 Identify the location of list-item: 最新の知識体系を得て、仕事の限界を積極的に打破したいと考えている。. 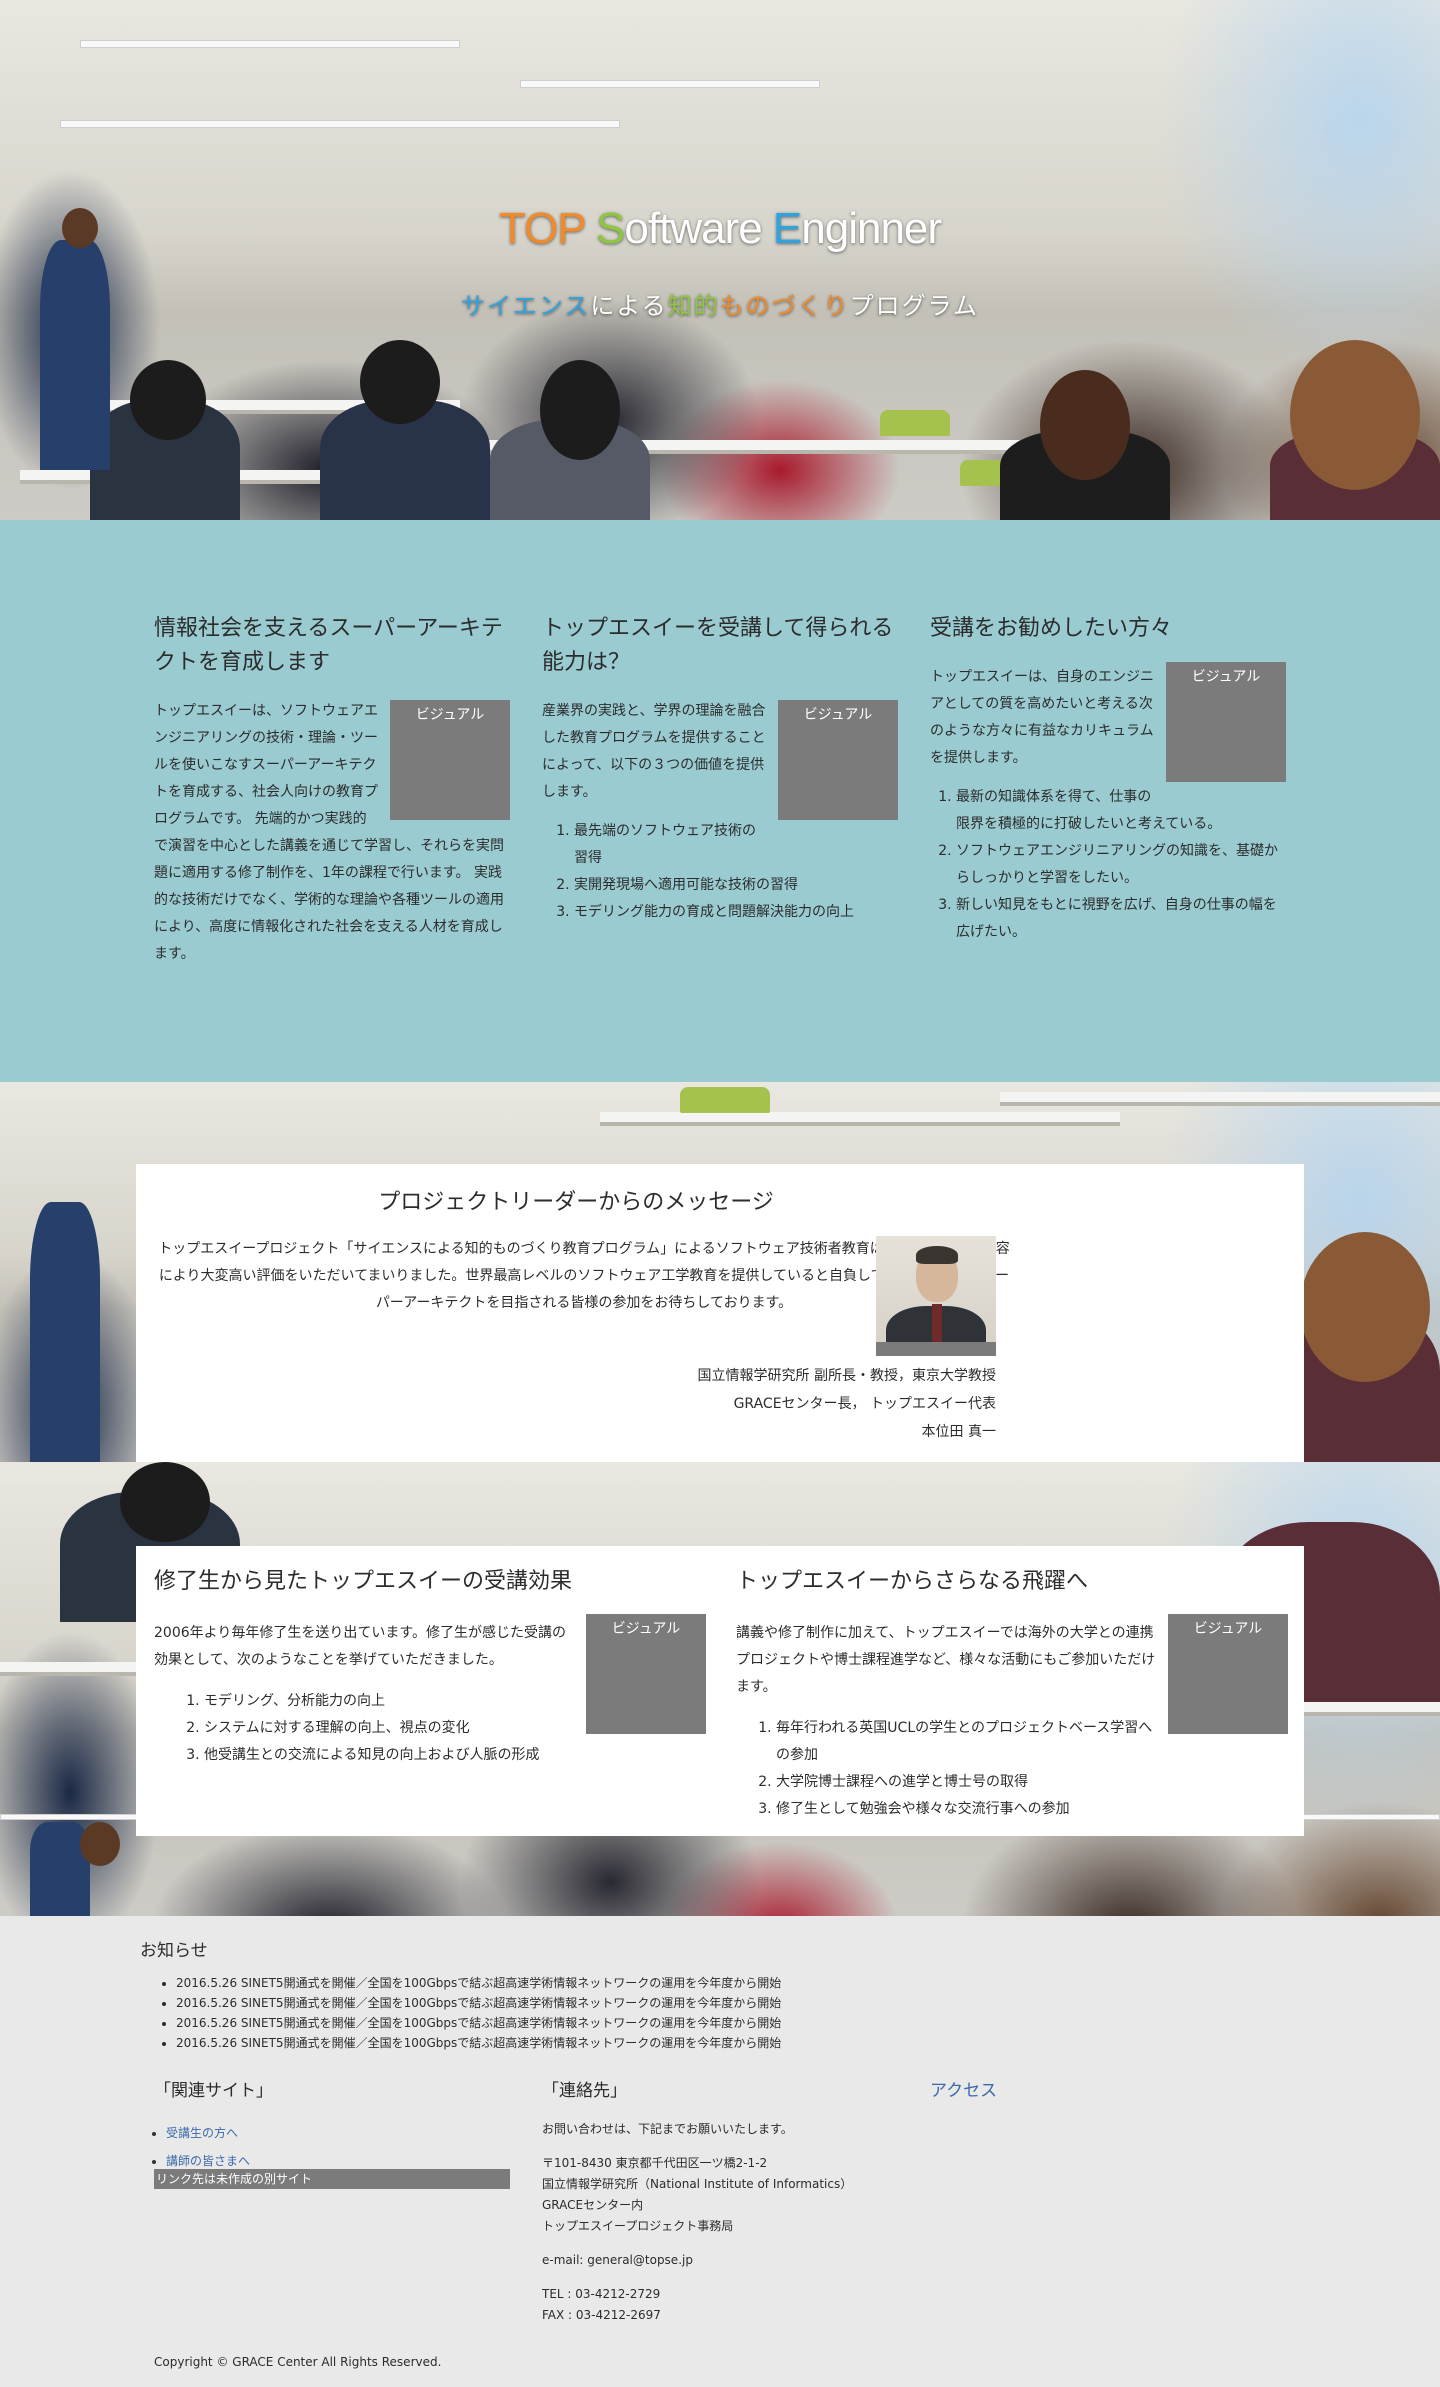
(1121, 811).